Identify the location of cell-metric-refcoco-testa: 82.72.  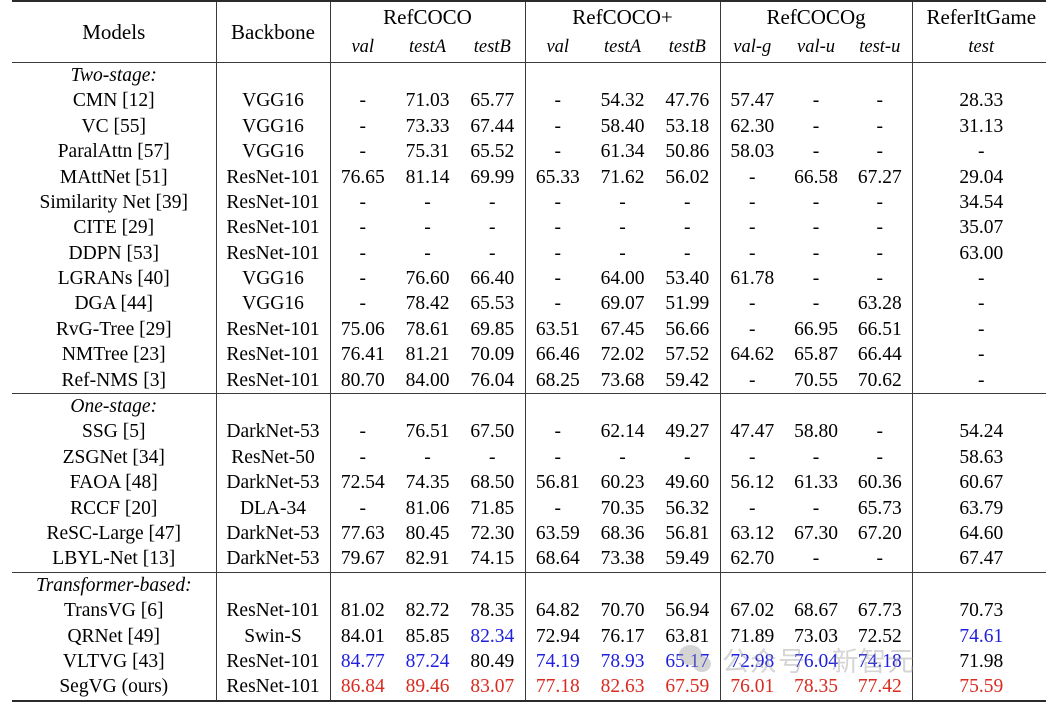
(427, 611).